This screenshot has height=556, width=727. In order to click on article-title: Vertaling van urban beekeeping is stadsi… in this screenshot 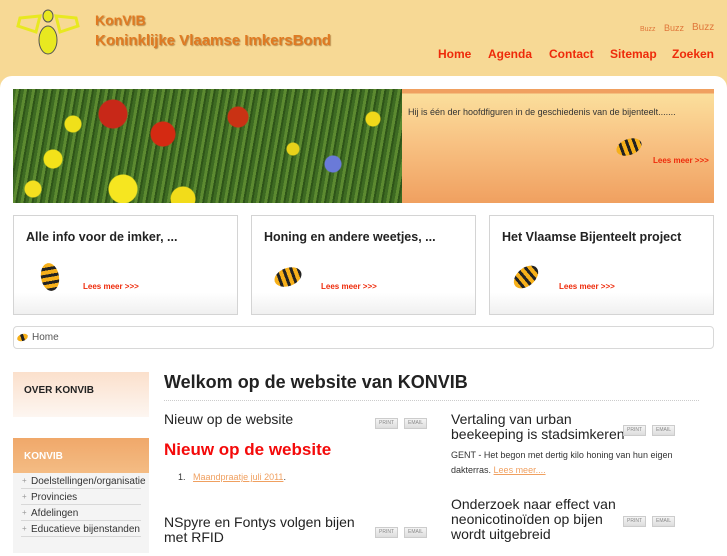, I will do `click(538, 427)`.